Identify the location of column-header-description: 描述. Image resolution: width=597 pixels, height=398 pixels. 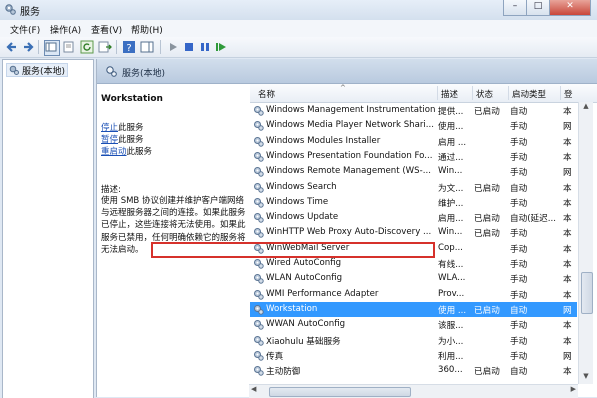
(449, 94).